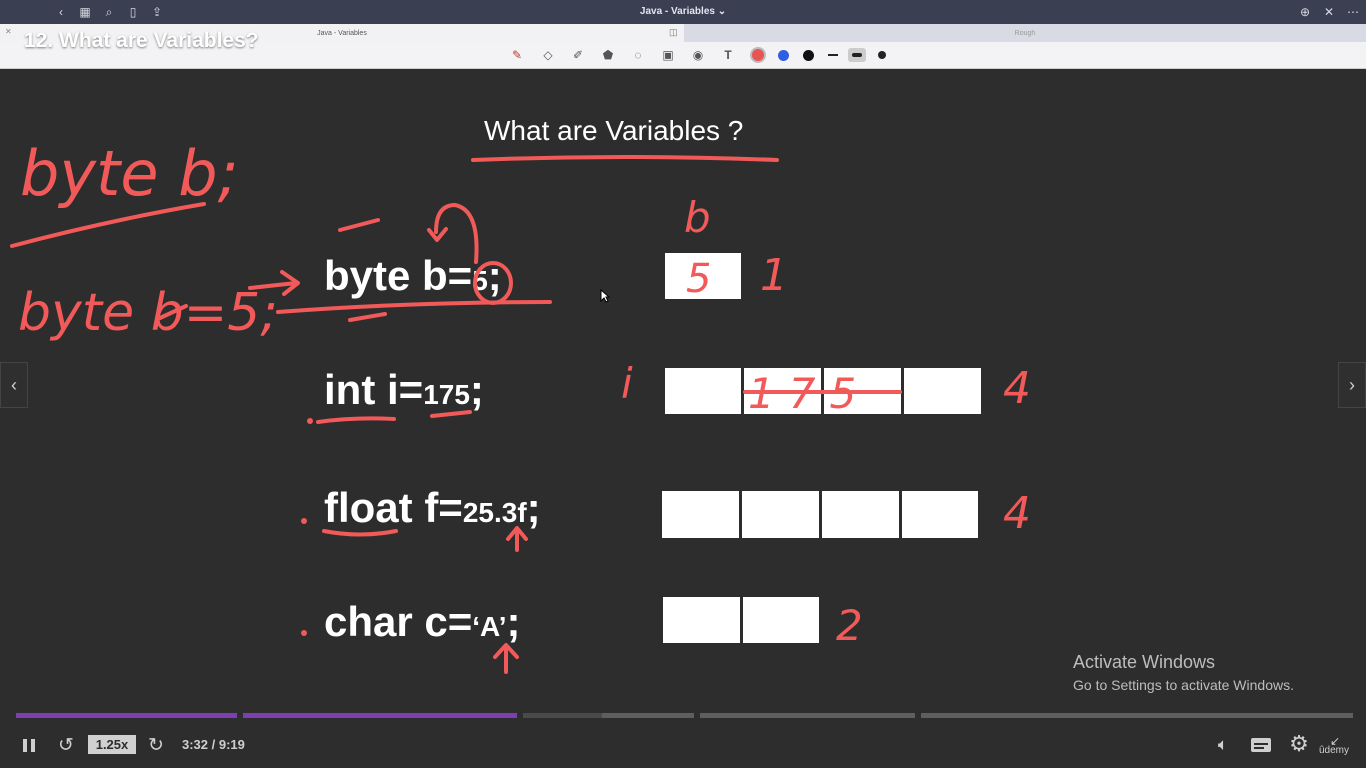  What do you see at coordinates (808, 55) in the screenshot?
I see `color-black-swatch` at bounding box center [808, 55].